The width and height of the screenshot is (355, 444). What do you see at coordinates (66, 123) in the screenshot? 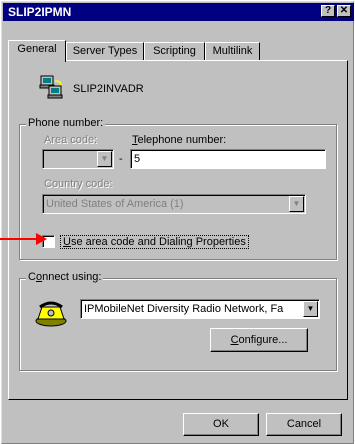
I see `phone-number-label: Phone number:` at bounding box center [66, 123].